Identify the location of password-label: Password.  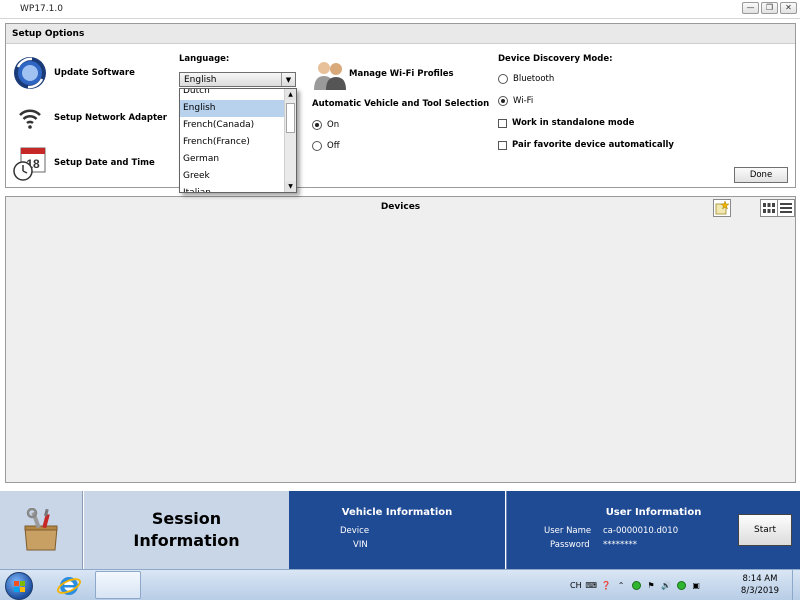
(570, 545).